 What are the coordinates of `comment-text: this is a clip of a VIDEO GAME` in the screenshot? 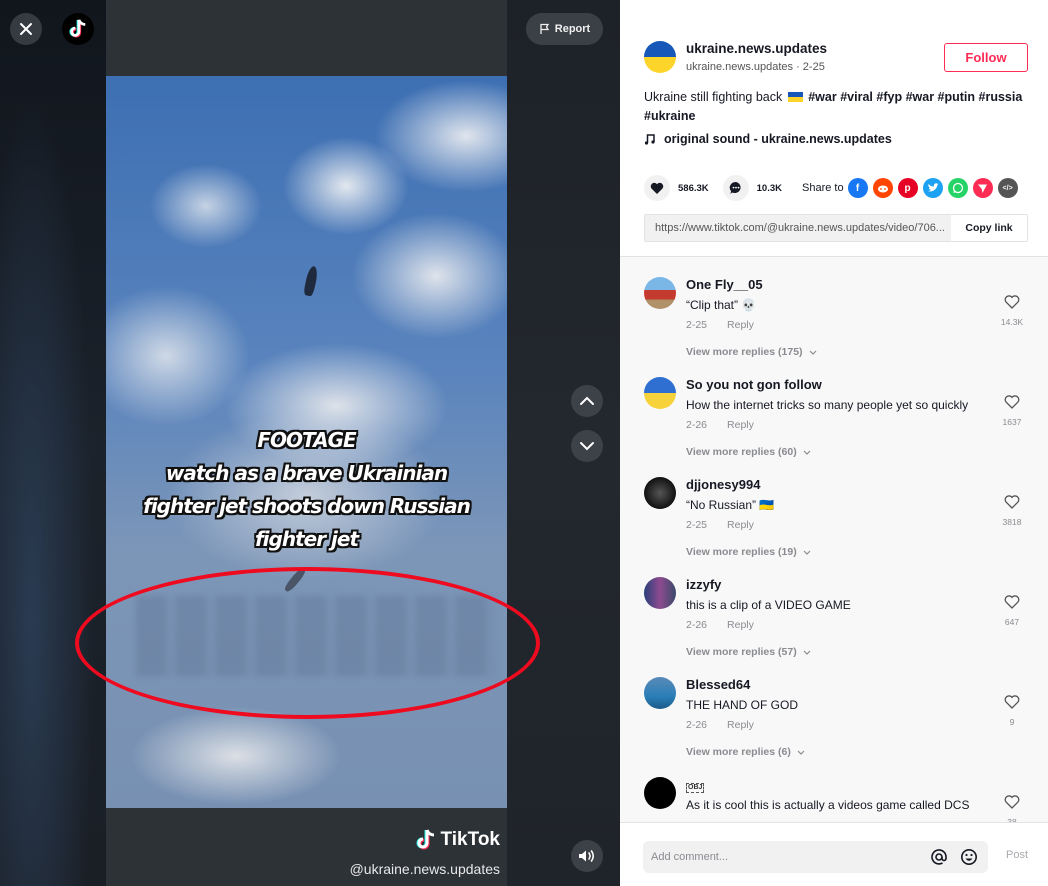 It's located at (768, 605).